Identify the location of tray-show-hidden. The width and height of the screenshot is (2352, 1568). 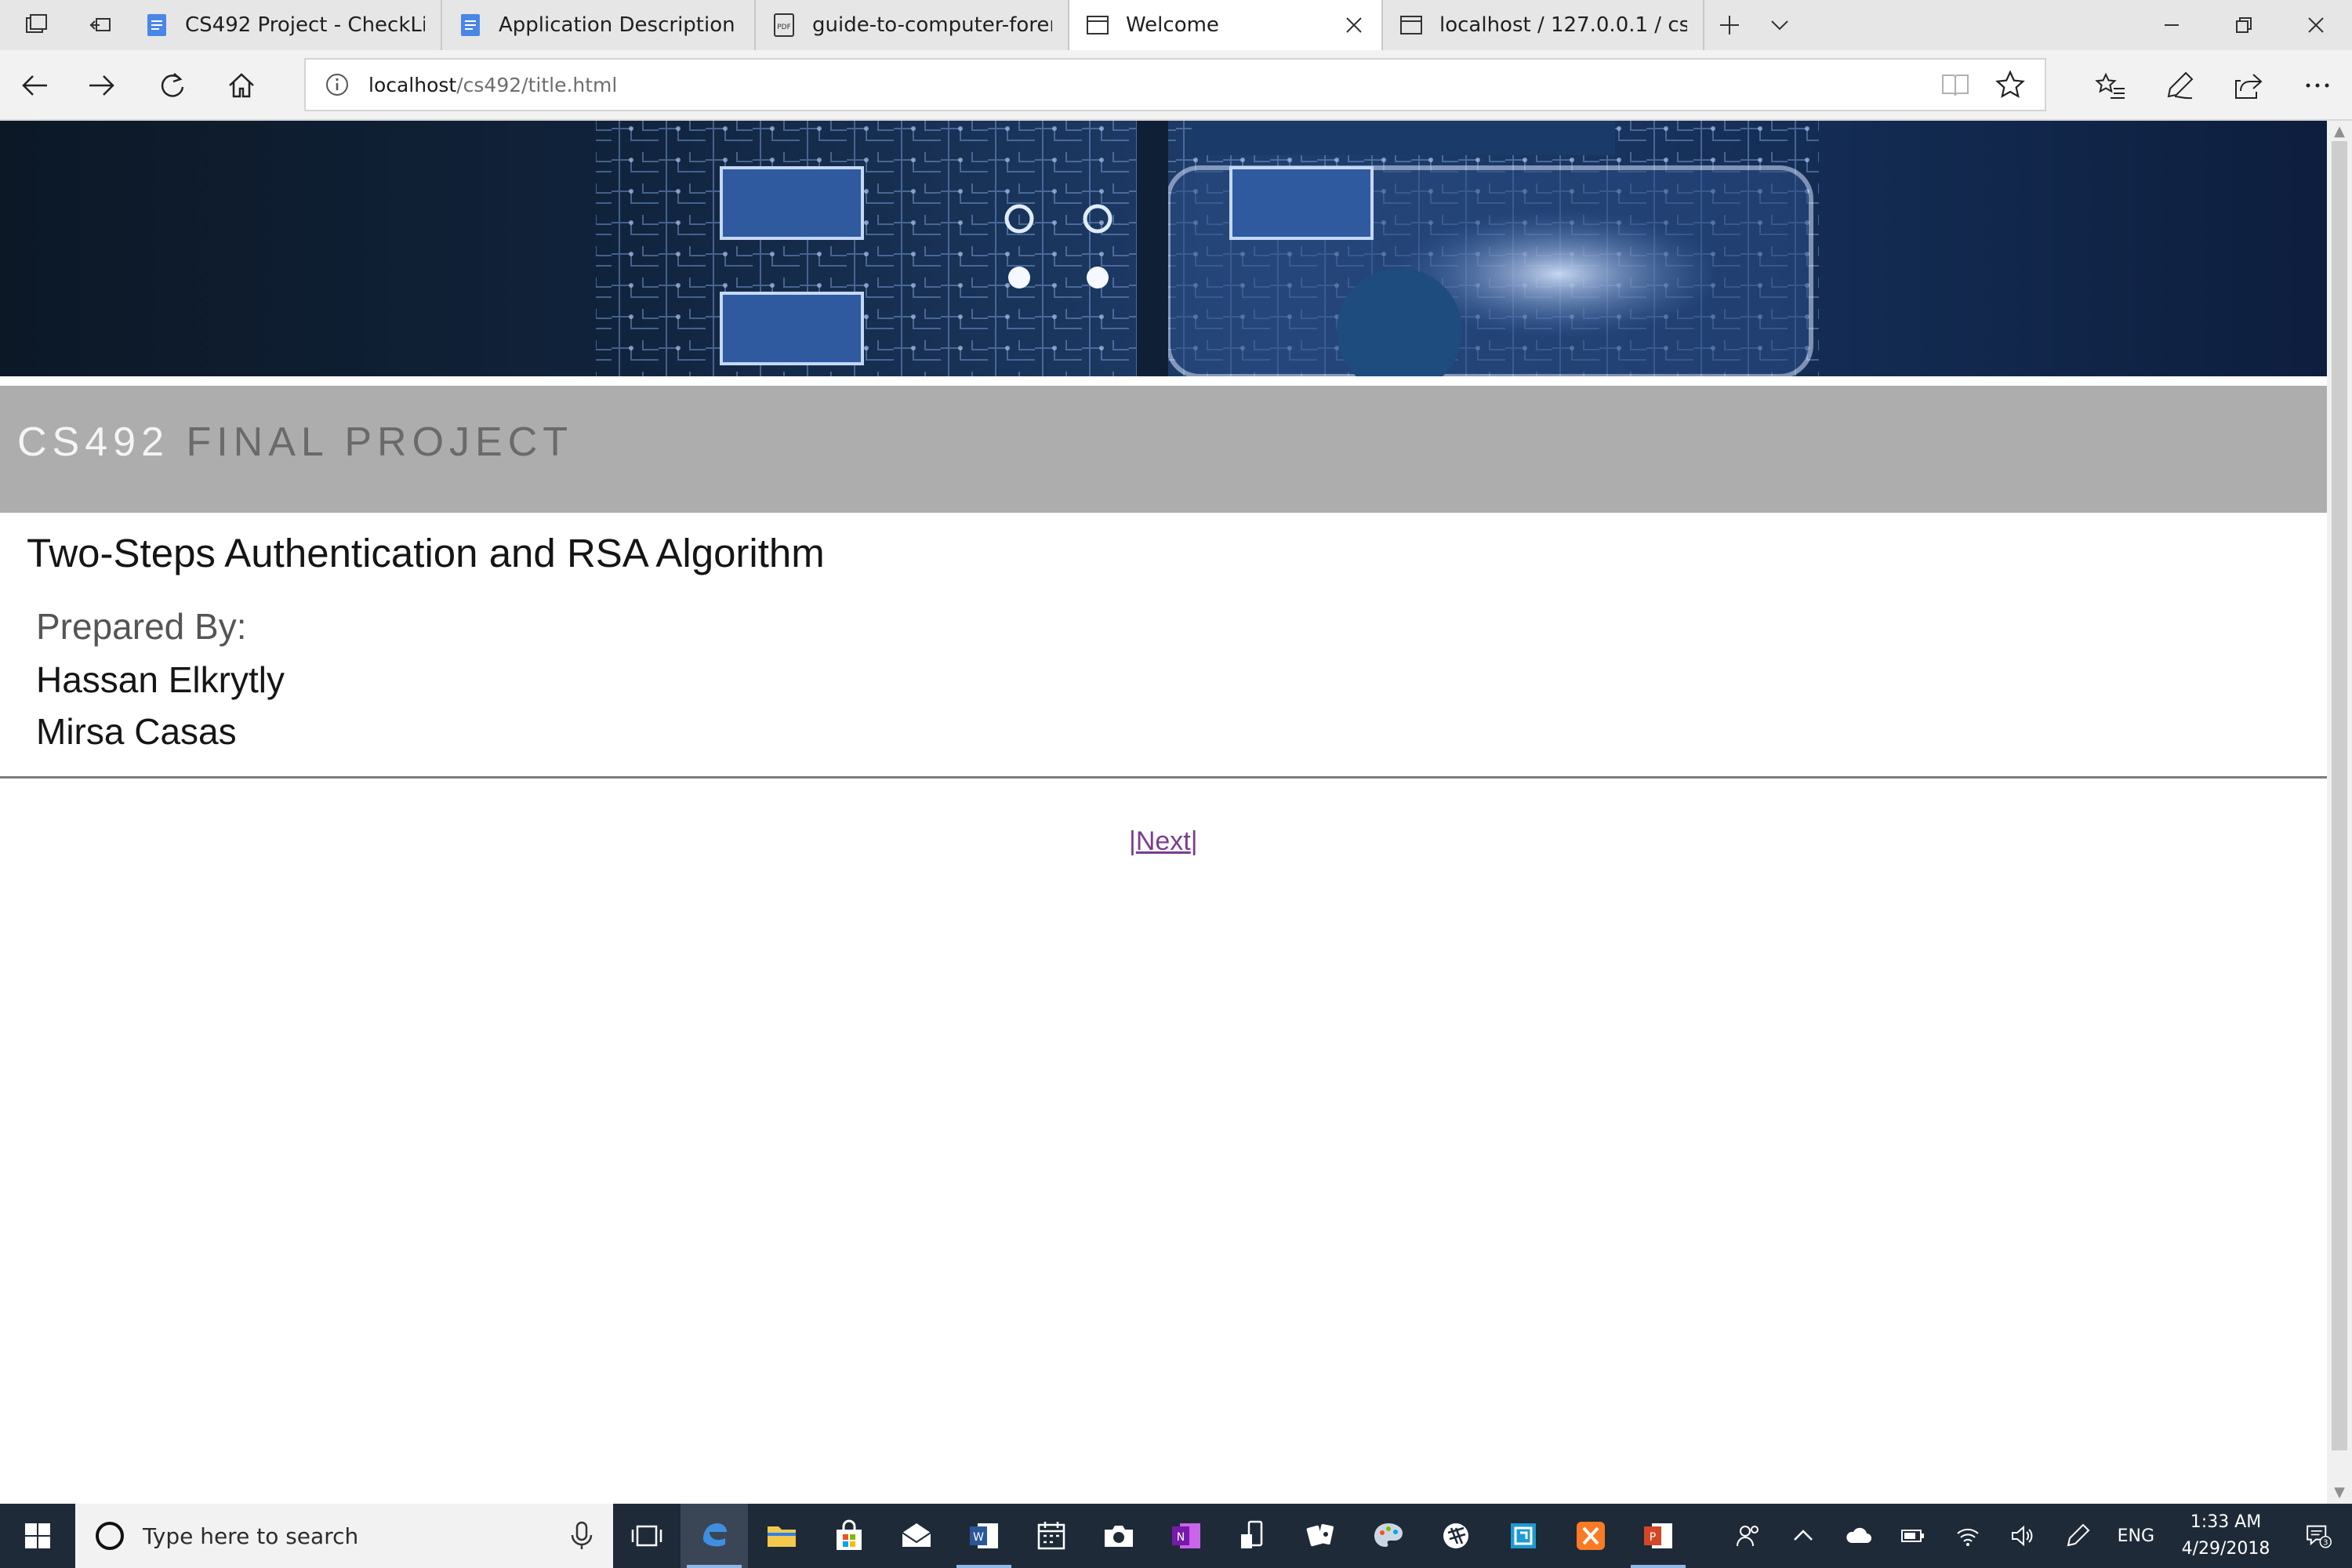
(1804, 1536).